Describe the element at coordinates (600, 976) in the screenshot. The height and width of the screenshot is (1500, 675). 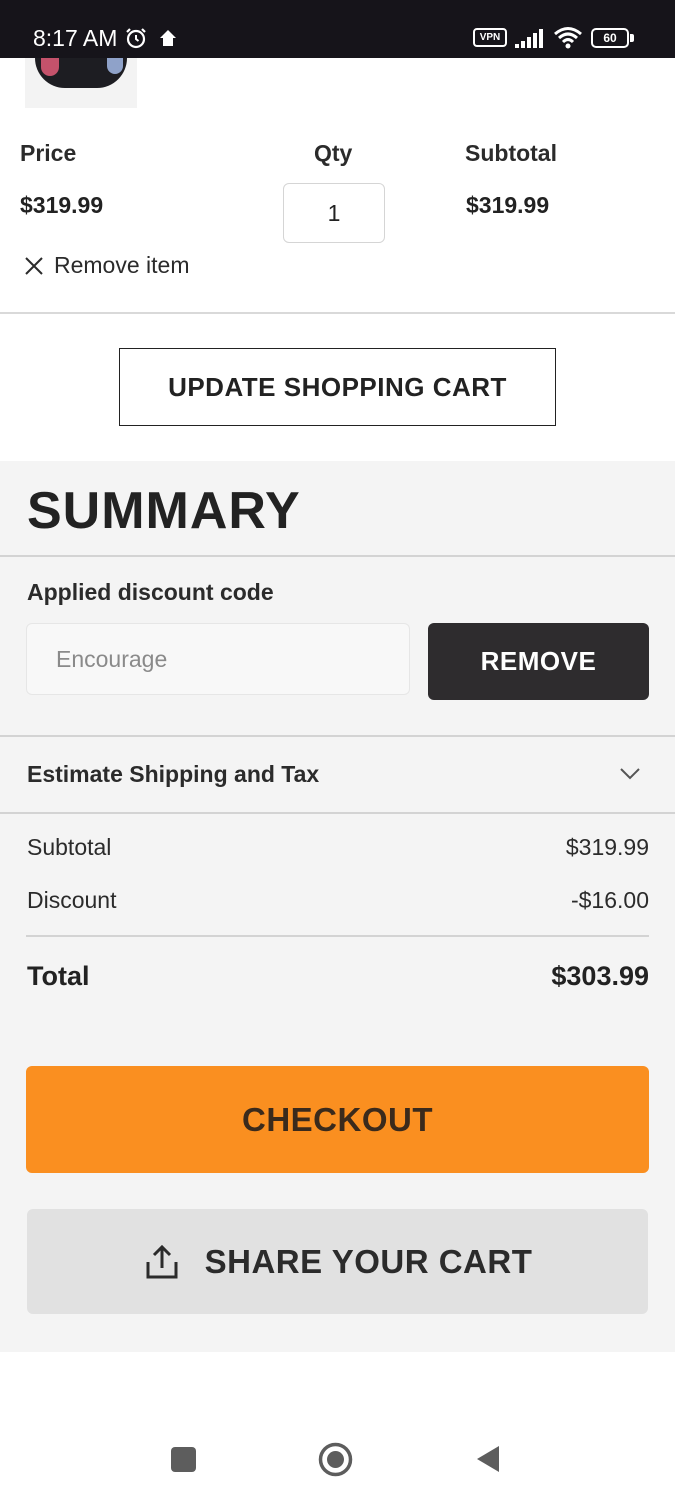
I see `total-value: $303.99` at that location.